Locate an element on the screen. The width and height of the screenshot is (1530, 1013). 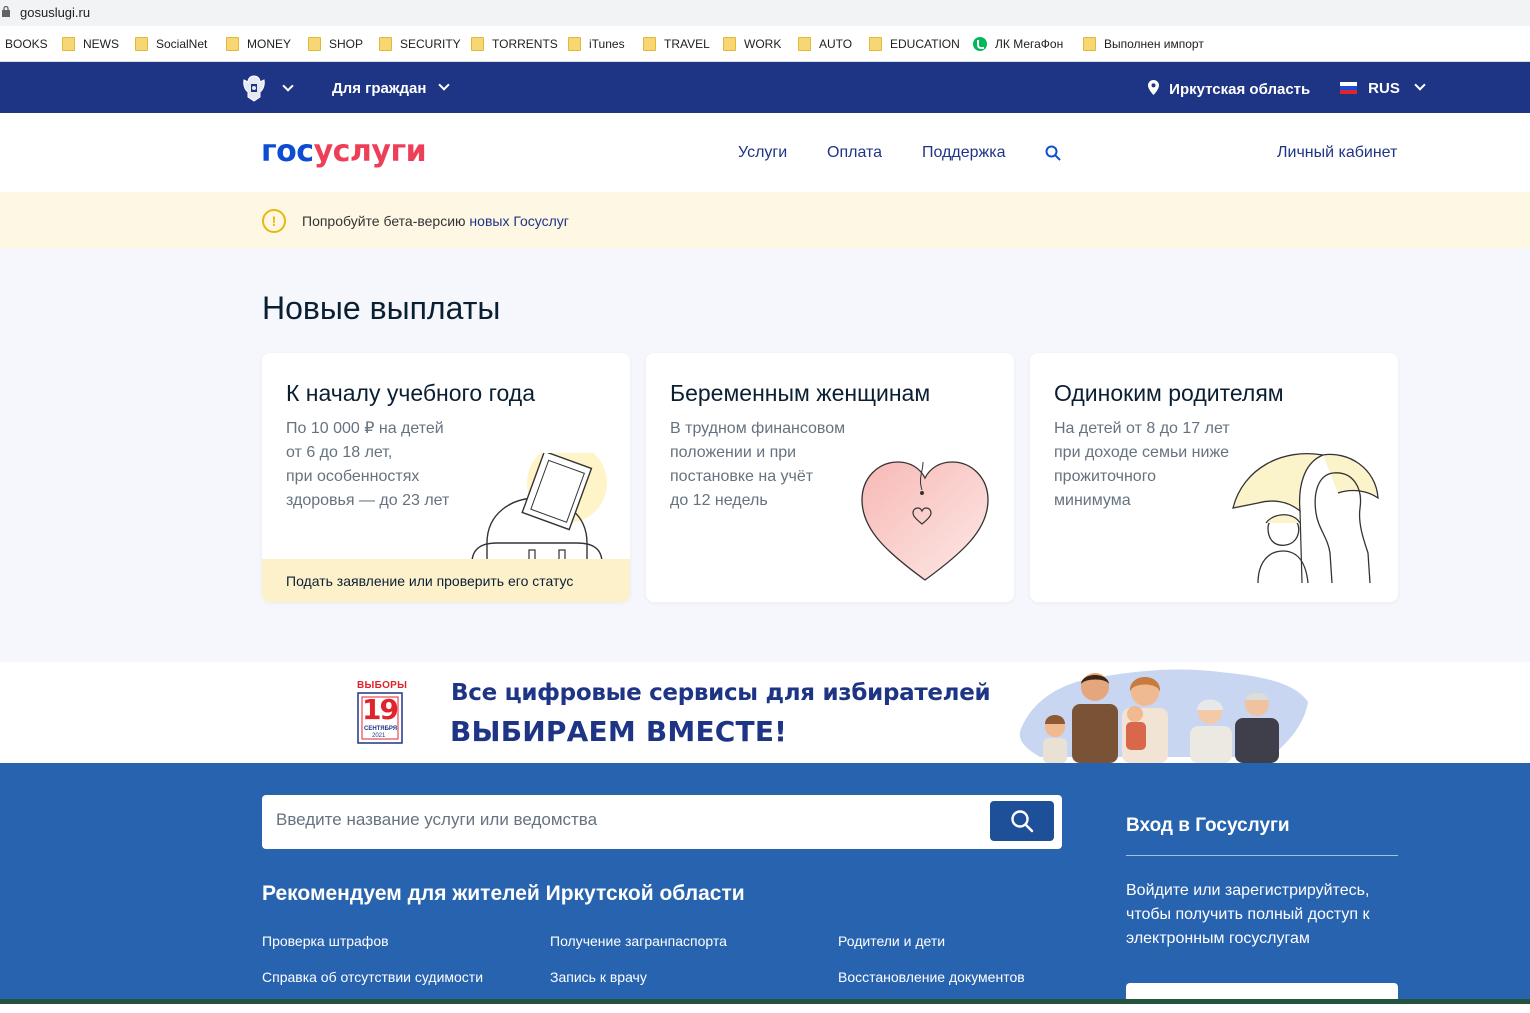
service-search is located at coordinates (662, 822).